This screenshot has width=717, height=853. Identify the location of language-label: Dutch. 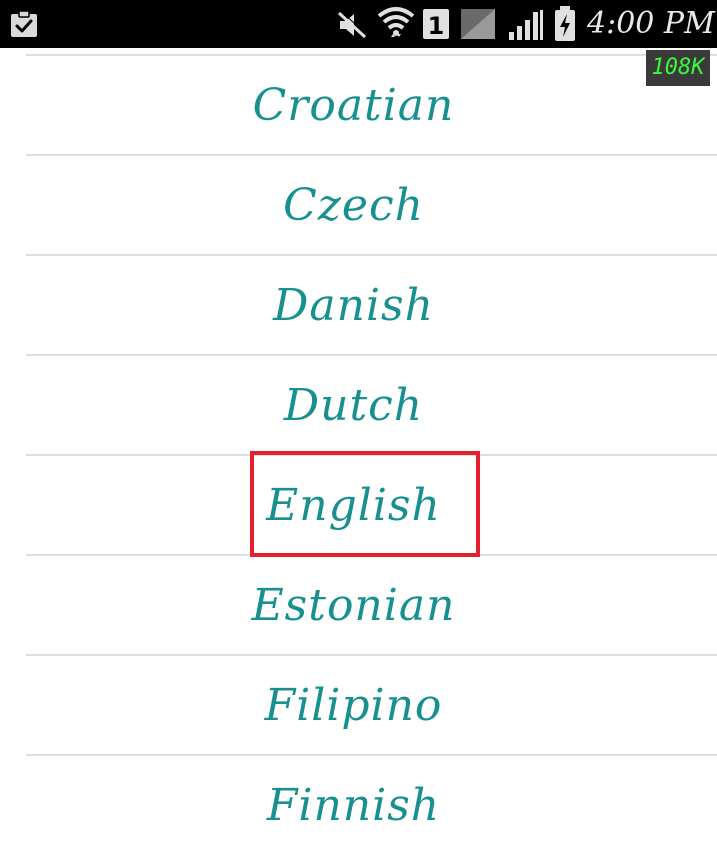
(353, 405).